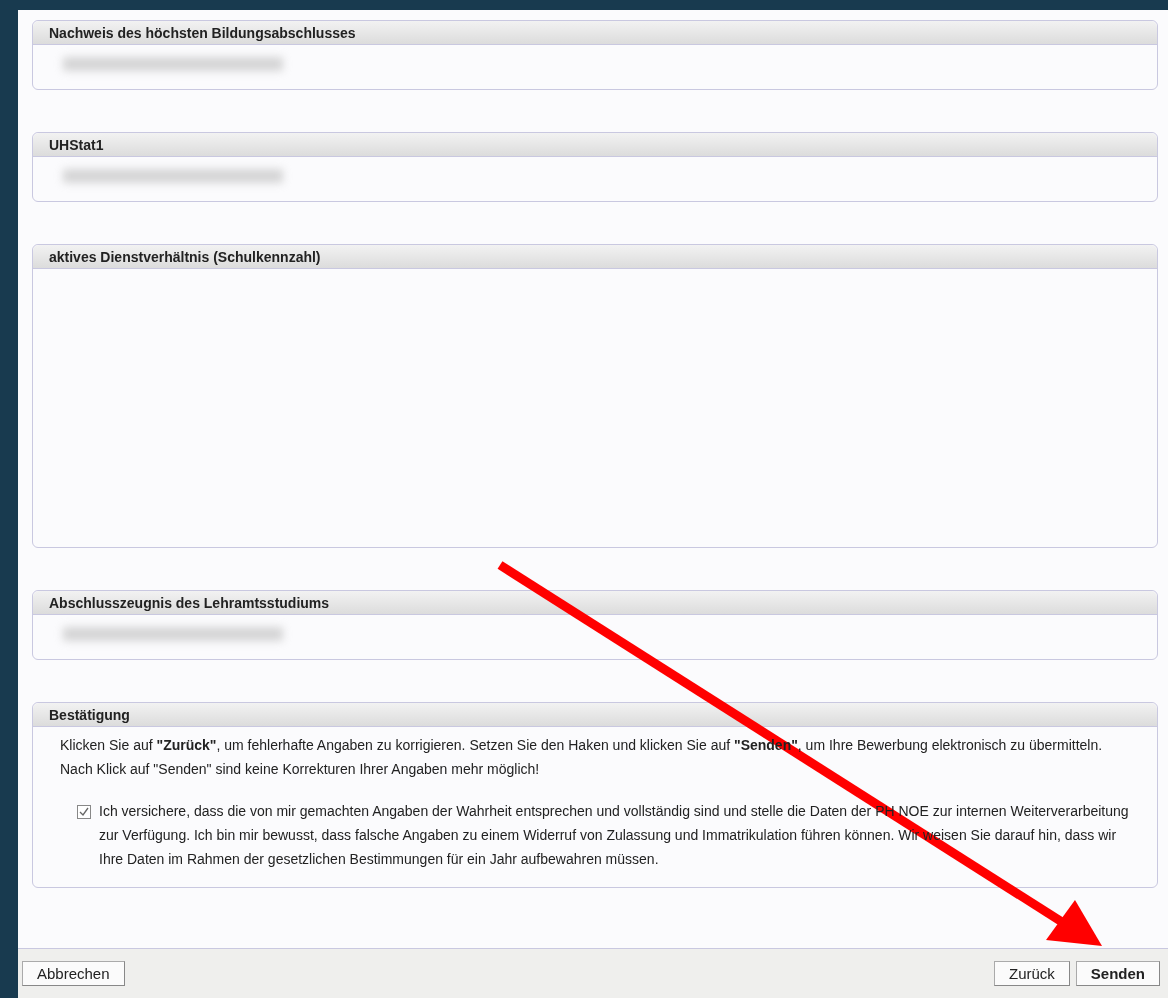 This screenshot has width=1168, height=998. What do you see at coordinates (189, 602) in the screenshot?
I see `section-title: Abschlusszeugnis des Lehramtsstudiums` at bounding box center [189, 602].